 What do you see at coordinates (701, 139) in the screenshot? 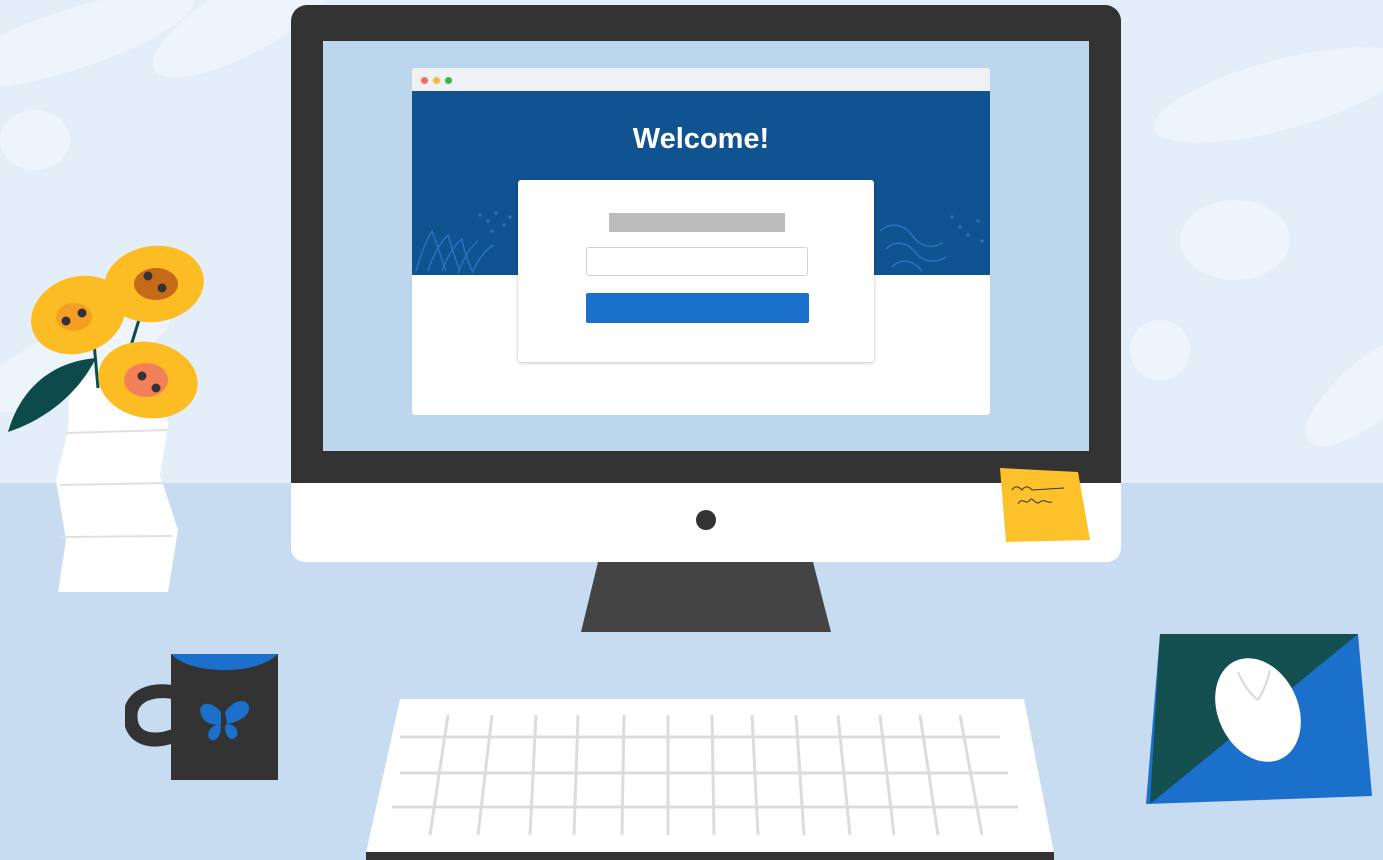
I see `welcome-title: Welcome!` at bounding box center [701, 139].